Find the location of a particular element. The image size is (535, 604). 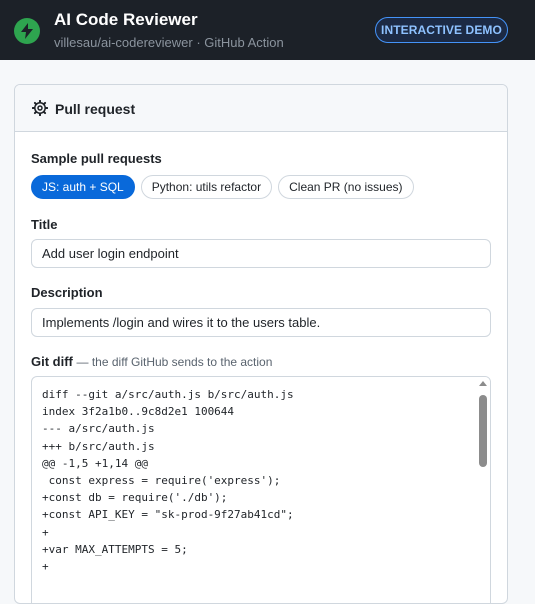

sample-chip-clean-pr: Clean PR (no issues) is located at coordinates (346, 187).